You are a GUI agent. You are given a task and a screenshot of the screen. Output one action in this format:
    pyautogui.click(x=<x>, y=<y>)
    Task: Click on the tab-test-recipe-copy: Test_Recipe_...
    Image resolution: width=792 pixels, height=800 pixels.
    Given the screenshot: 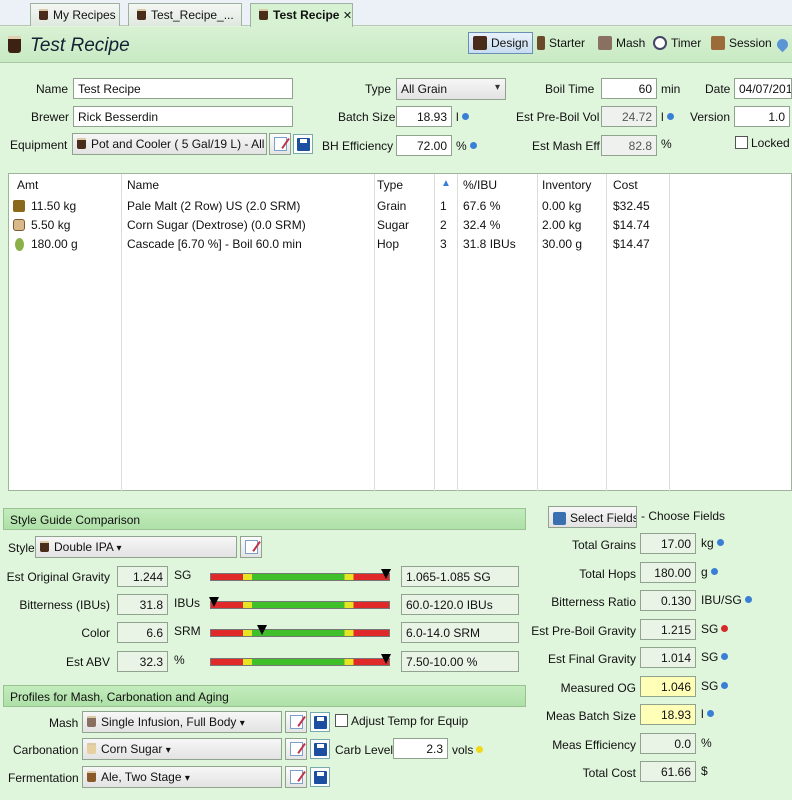 What is the action you would take?
    pyautogui.click(x=185, y=14)
    